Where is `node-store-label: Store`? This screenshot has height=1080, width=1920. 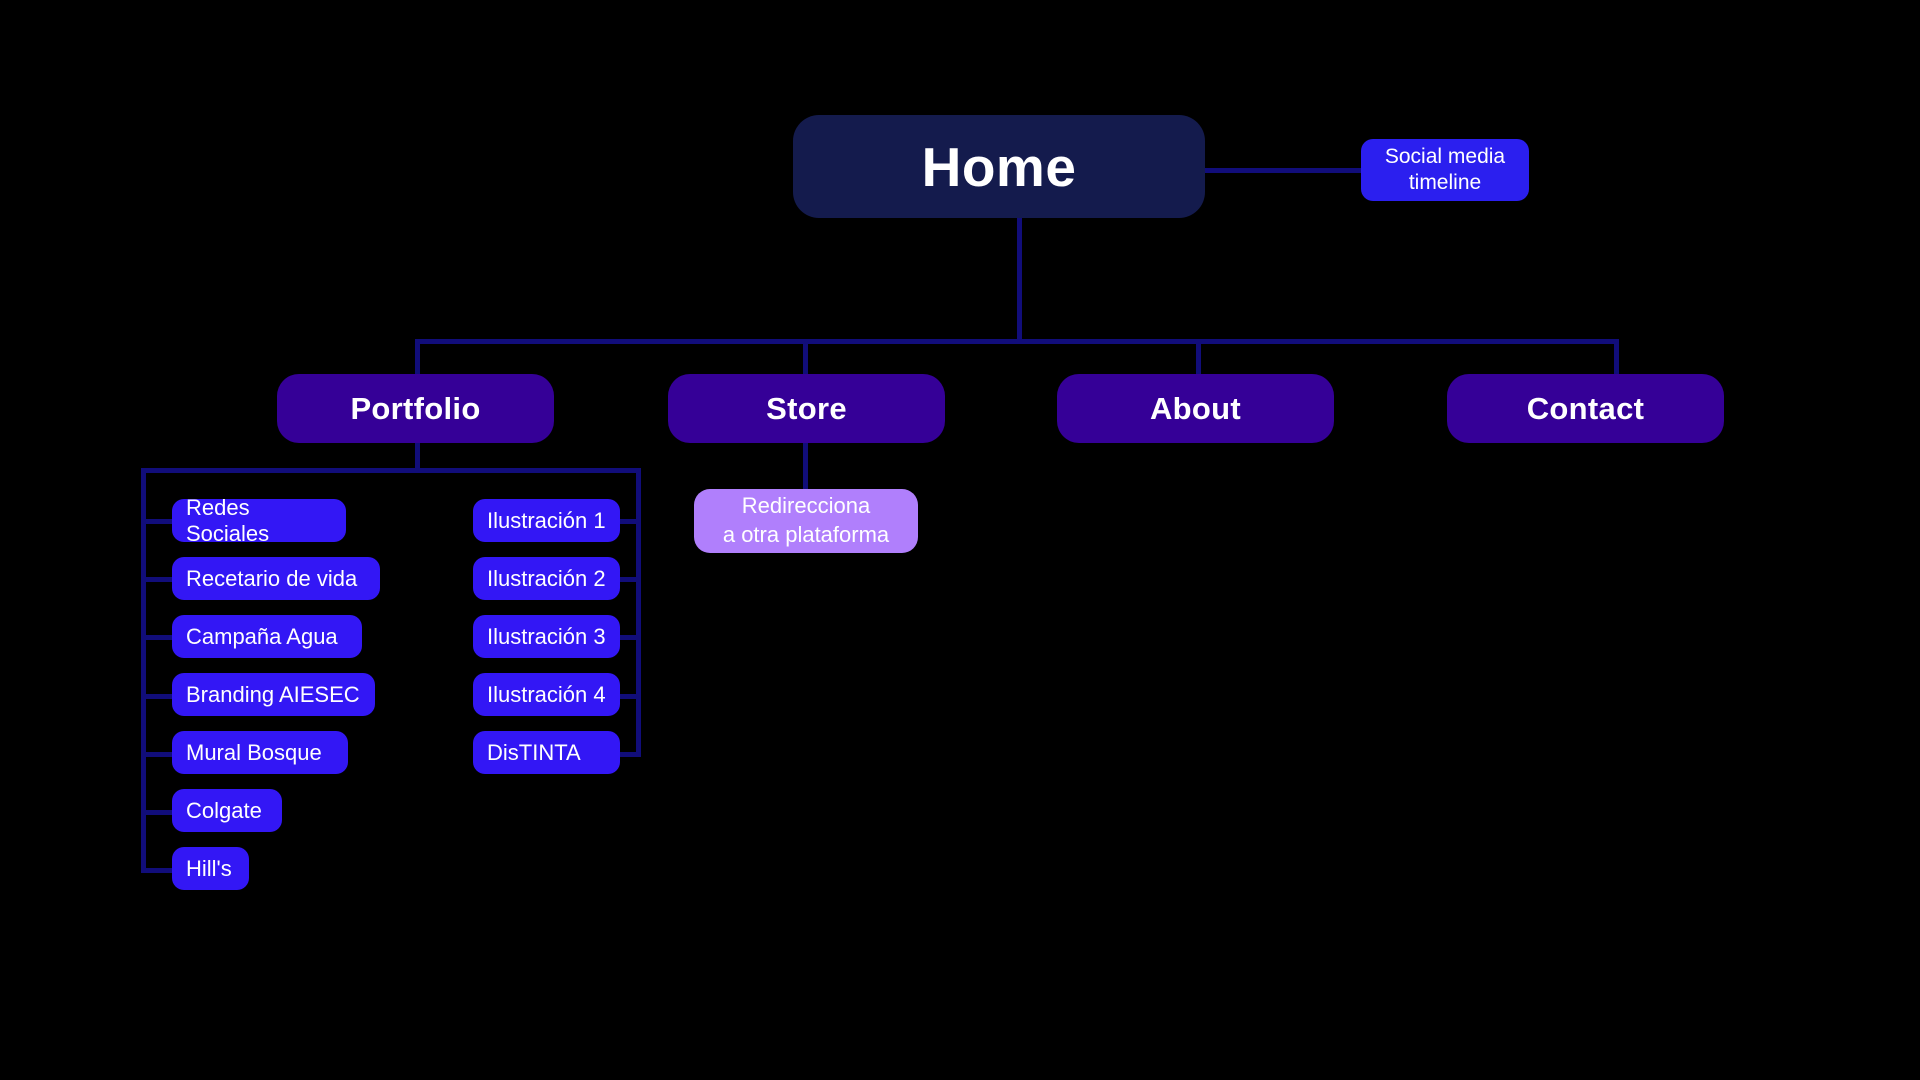
node-store-label: Store is located at coordinates (806, 408).